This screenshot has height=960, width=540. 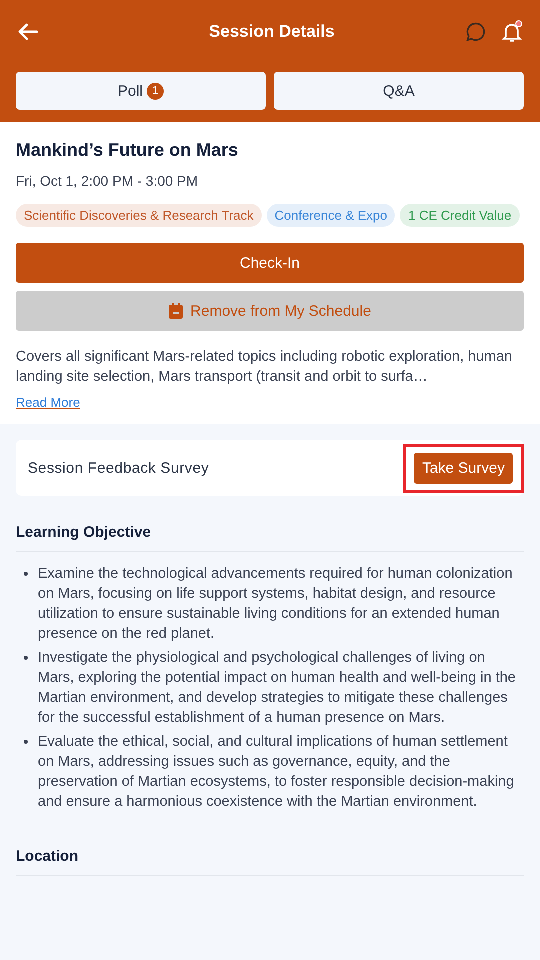 I want to click on session-title: Mankind’s Future on Mars, so click(x=128, y=150).